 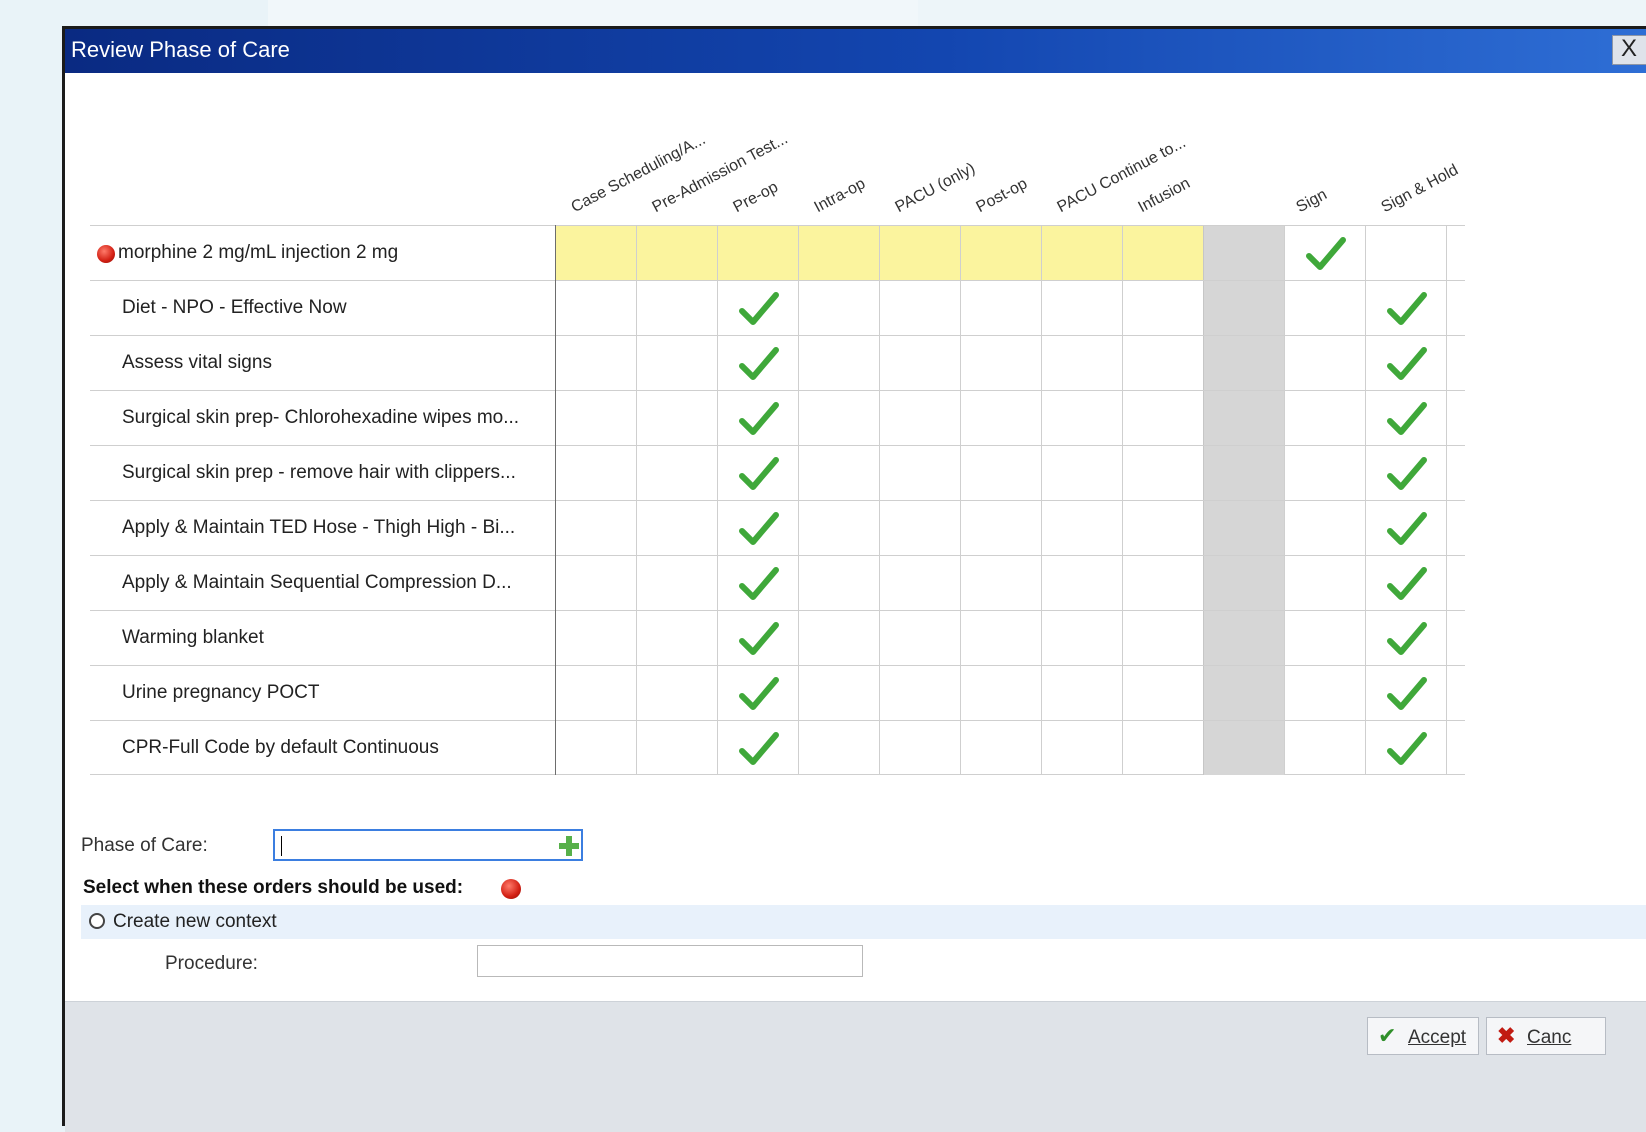 I want to click on order-row: Diet - NPO - Effective Now, so click(x=777, y=307).